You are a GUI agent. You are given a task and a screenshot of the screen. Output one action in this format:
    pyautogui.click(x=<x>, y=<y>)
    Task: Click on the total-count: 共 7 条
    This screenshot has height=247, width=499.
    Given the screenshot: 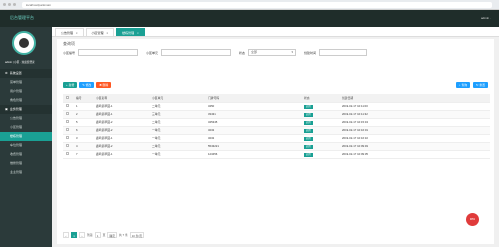 What is the action you would take?
    pyautogui.click(x=123, y=235)
    